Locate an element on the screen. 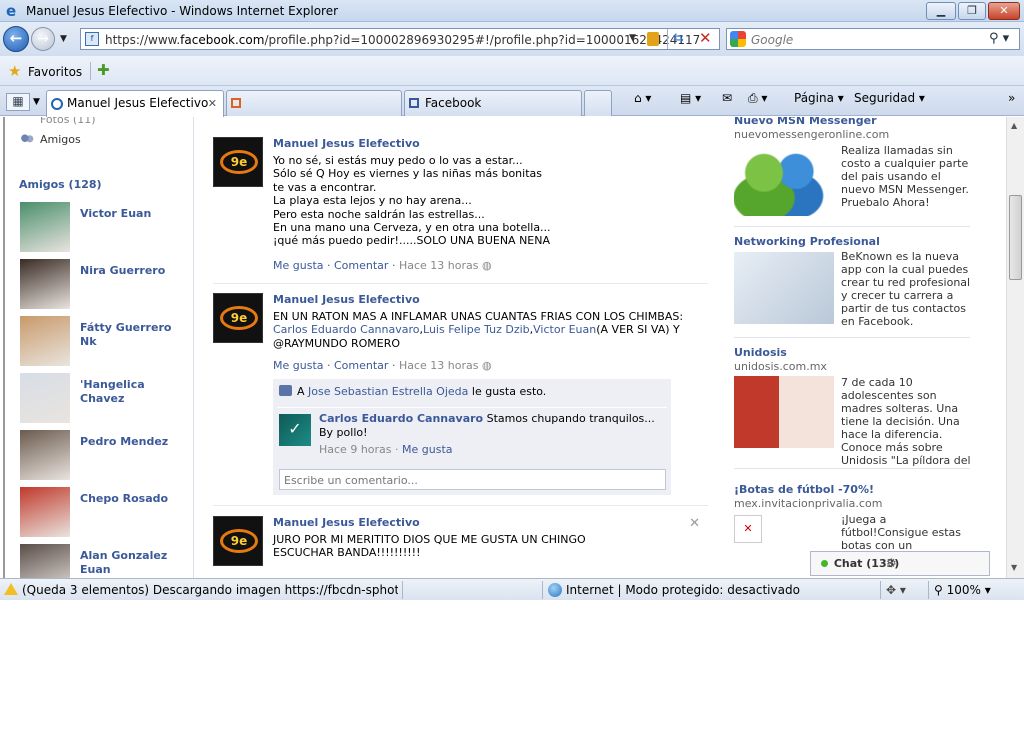 Image resolution: width=1024 pixels, height=735 pixels. chat-bar: Chat (133) ⚙ is located at coordinates (900, 563).